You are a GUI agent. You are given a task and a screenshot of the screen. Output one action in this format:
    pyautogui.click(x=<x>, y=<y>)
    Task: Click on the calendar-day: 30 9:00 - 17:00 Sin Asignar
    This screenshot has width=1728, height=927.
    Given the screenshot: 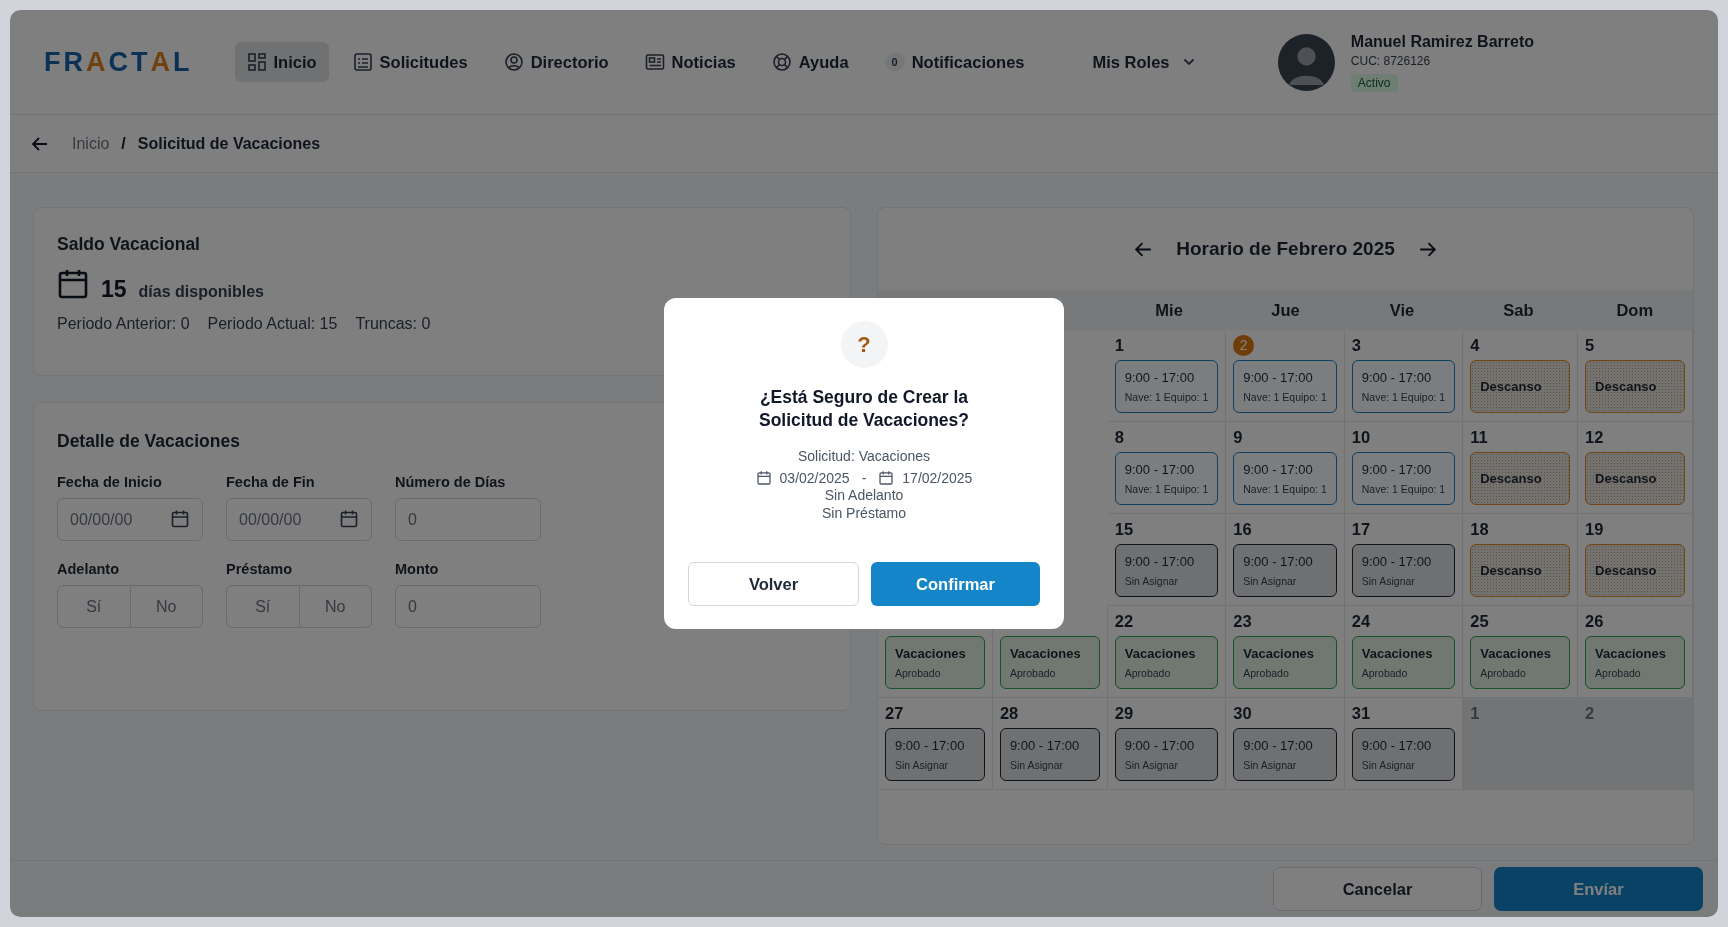 What is the action you would take?
    pyautogui.click(x=1285, y=744)
    